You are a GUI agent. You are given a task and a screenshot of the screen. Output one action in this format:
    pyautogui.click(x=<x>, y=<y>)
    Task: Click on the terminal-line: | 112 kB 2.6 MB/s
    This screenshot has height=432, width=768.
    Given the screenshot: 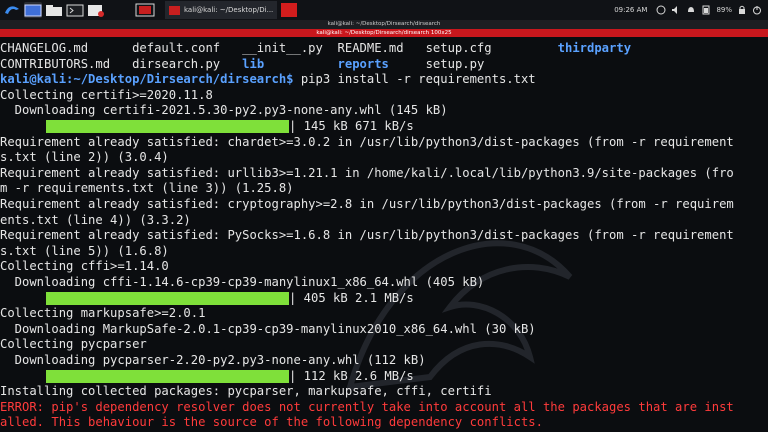 What is the action you would take?
    pyautogui.click(x=351, y=377)
    